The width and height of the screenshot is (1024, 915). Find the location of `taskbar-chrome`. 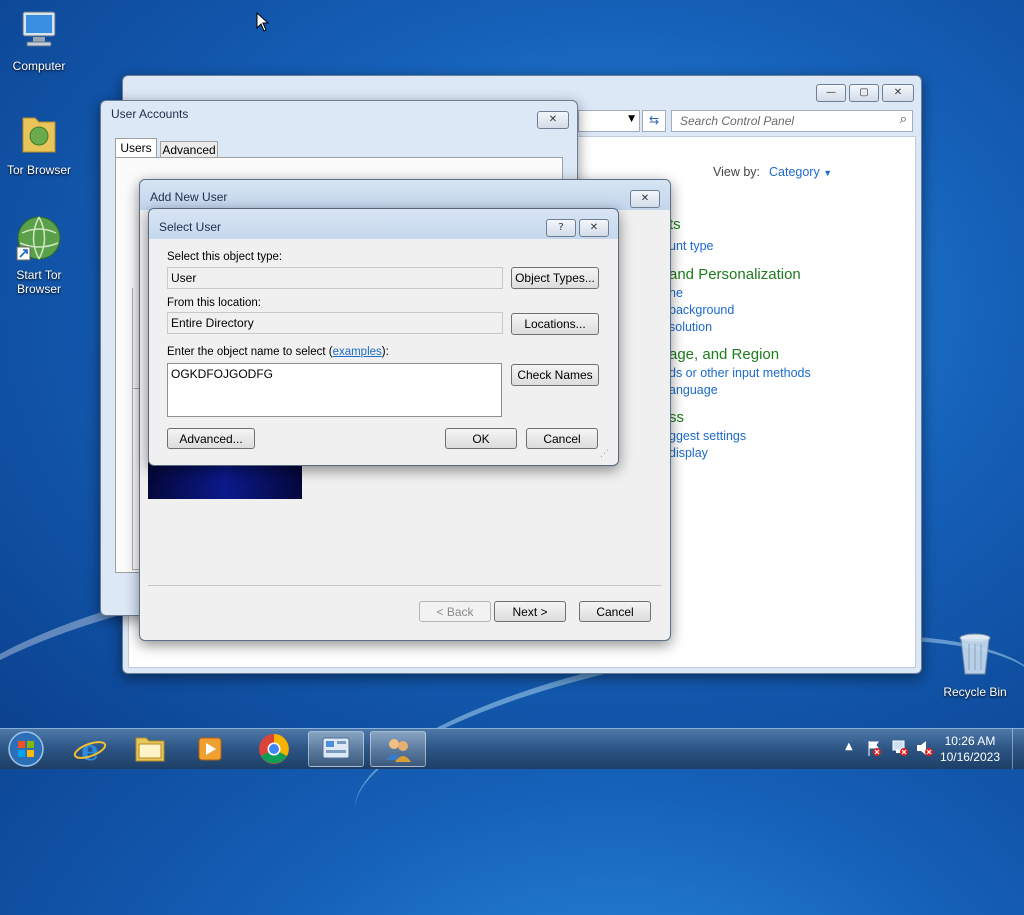

taskbar-chrome is located at coordinates (274, 749).